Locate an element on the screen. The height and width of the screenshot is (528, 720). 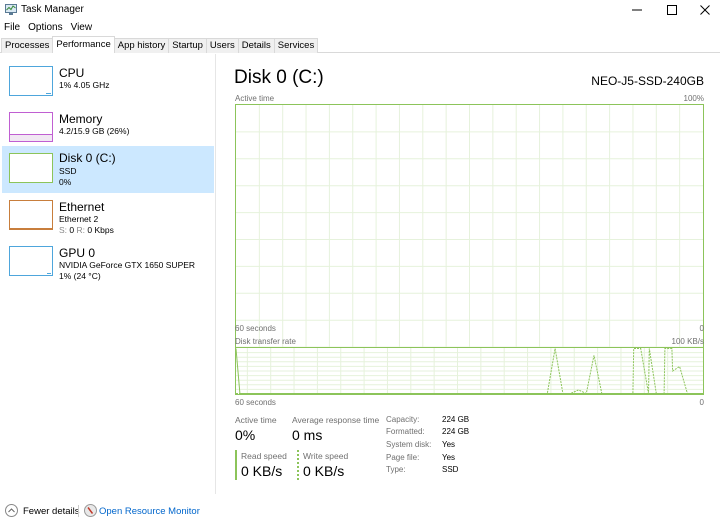
page-file-label: Page file: is located at coordinates (403, 457).